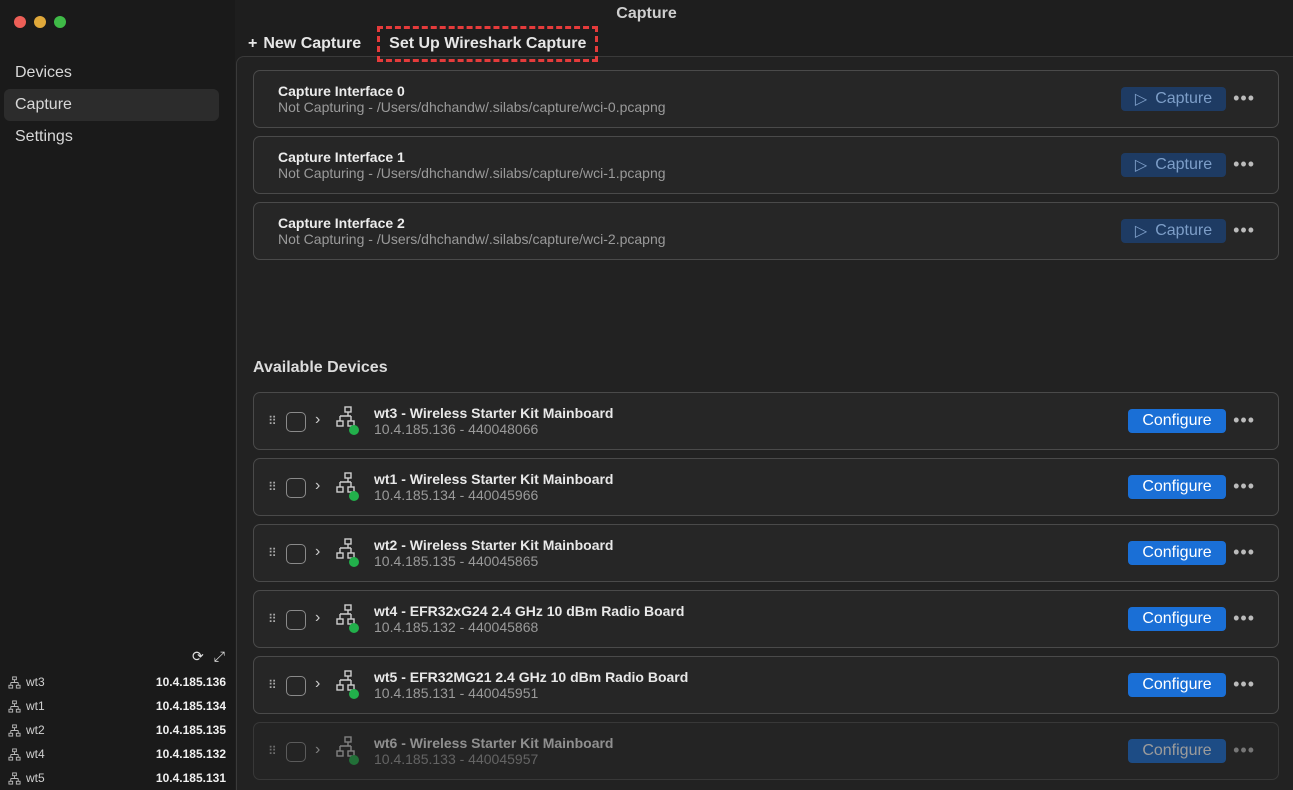 This screenshot has width=1293, height=790. Describe the element at coordinates (494, 545) in the screenshot. I see `device-name: wt2 - Wireless Starter Kit Mainboard` at that location.